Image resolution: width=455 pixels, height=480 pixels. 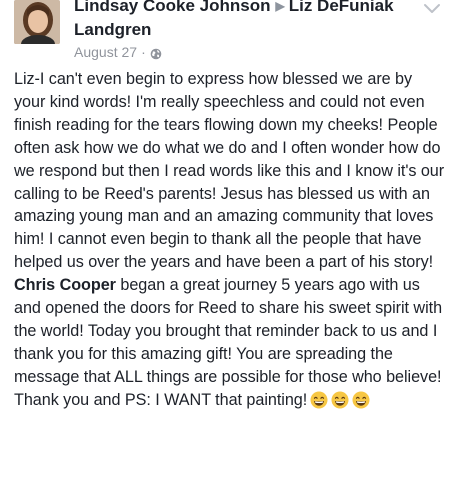 What do you see at coordinates (105, 52) in the screenshot?
I see `post-date: August 27` at bounding box center [105, 52].